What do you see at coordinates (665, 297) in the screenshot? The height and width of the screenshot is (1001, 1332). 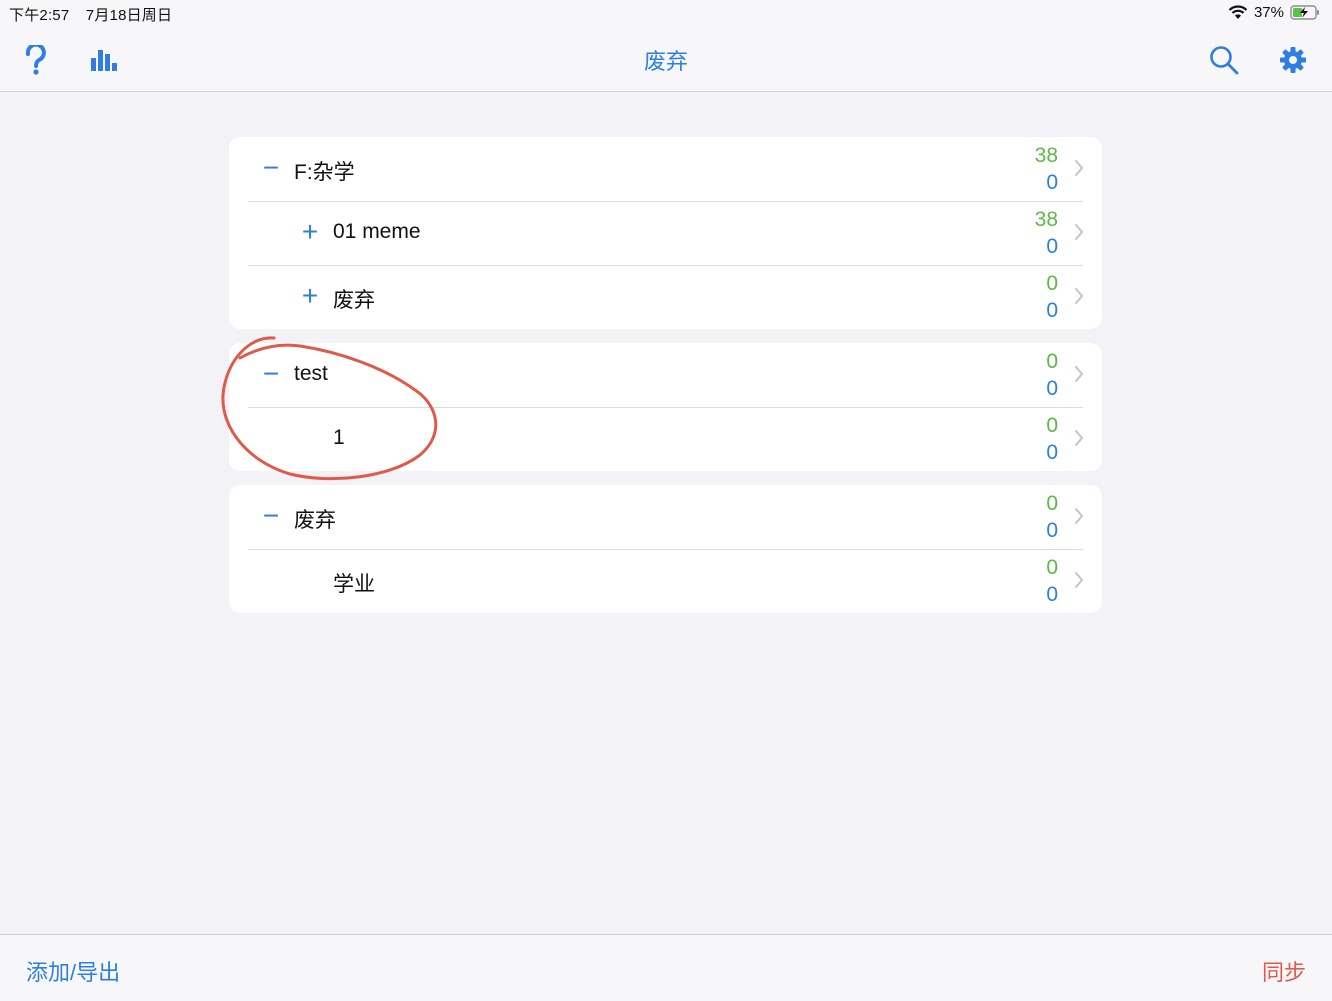 I see `deck-row: + 废弃 0 0` at bounding box center [665, 297].